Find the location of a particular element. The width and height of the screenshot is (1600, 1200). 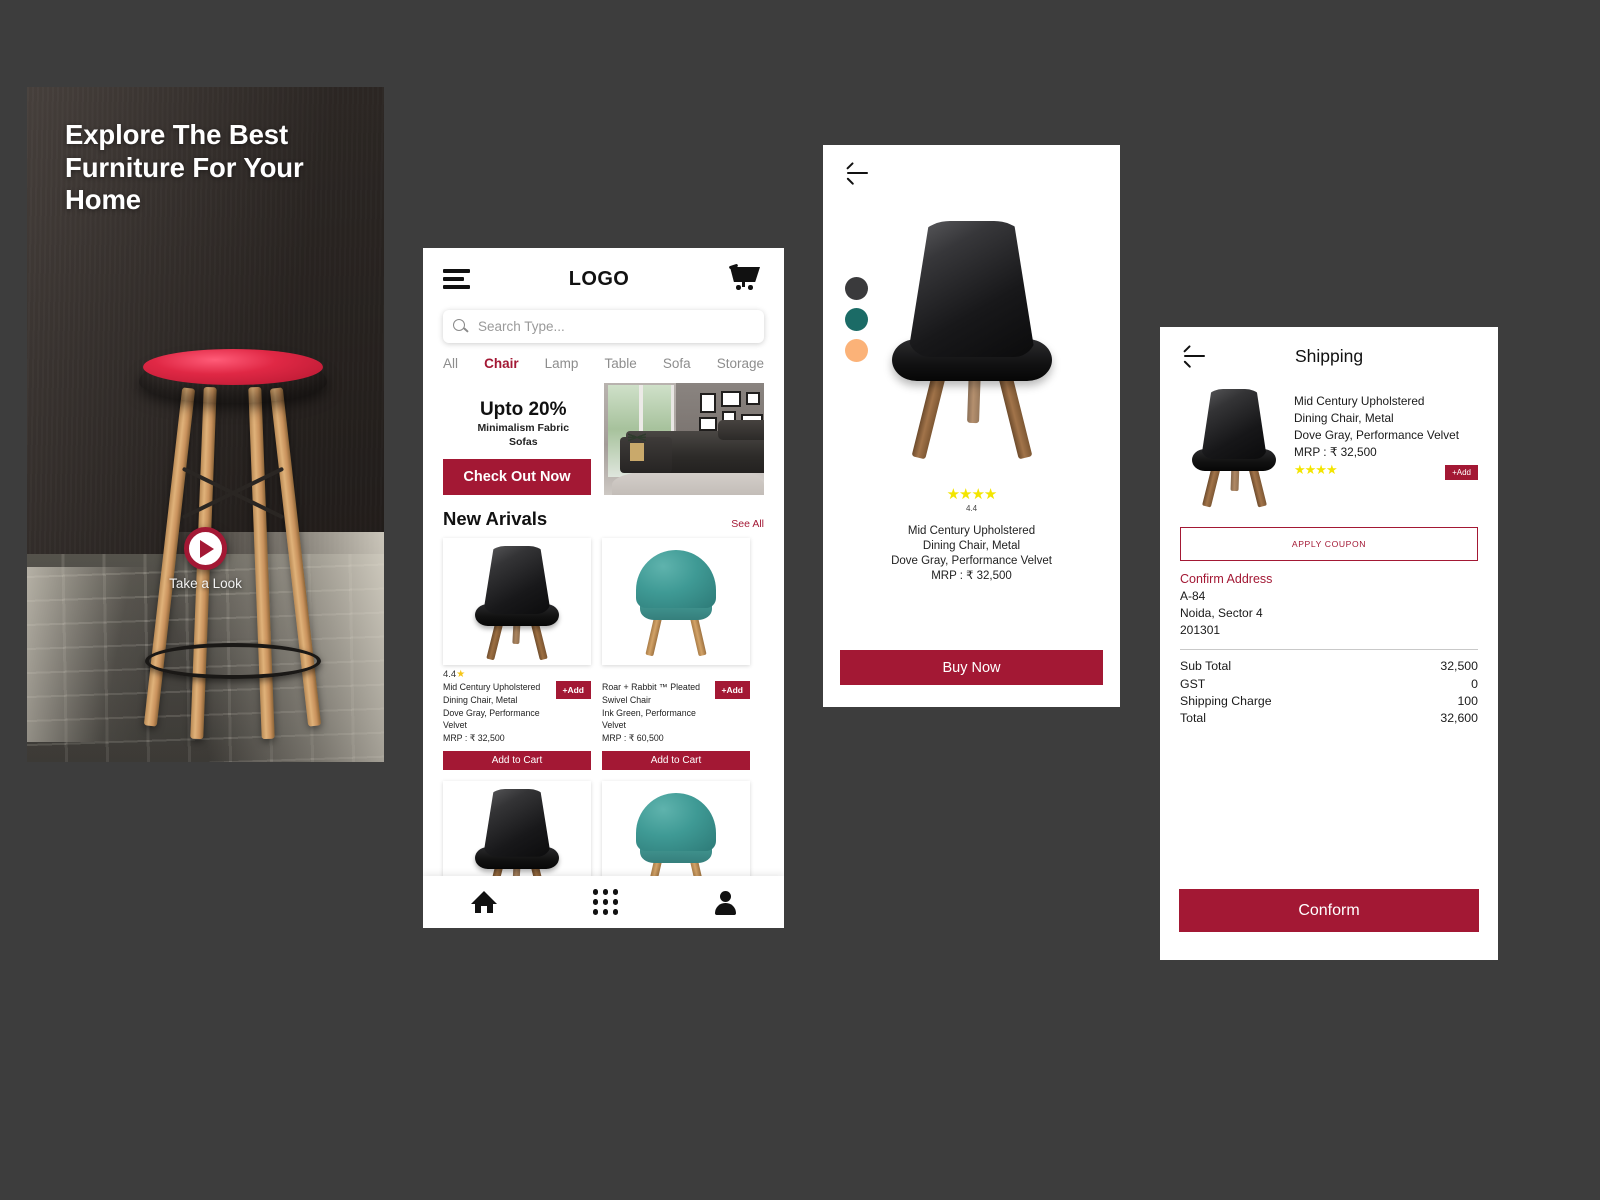

promo-subline-2: Sofas is located at coordinates (523, 442).